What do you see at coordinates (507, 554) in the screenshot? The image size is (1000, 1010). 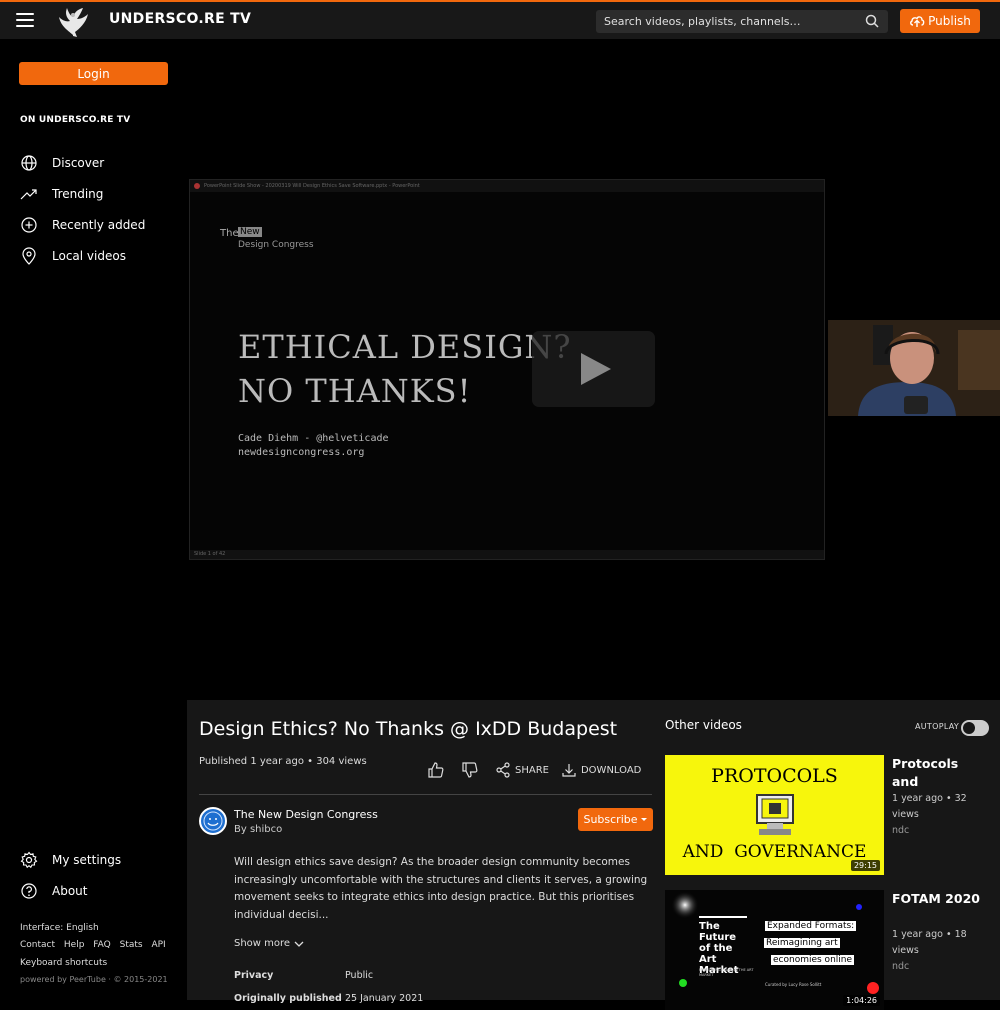 I see `slide-status-bar: Slide 1 of 42` at bounding box center [507, 554].